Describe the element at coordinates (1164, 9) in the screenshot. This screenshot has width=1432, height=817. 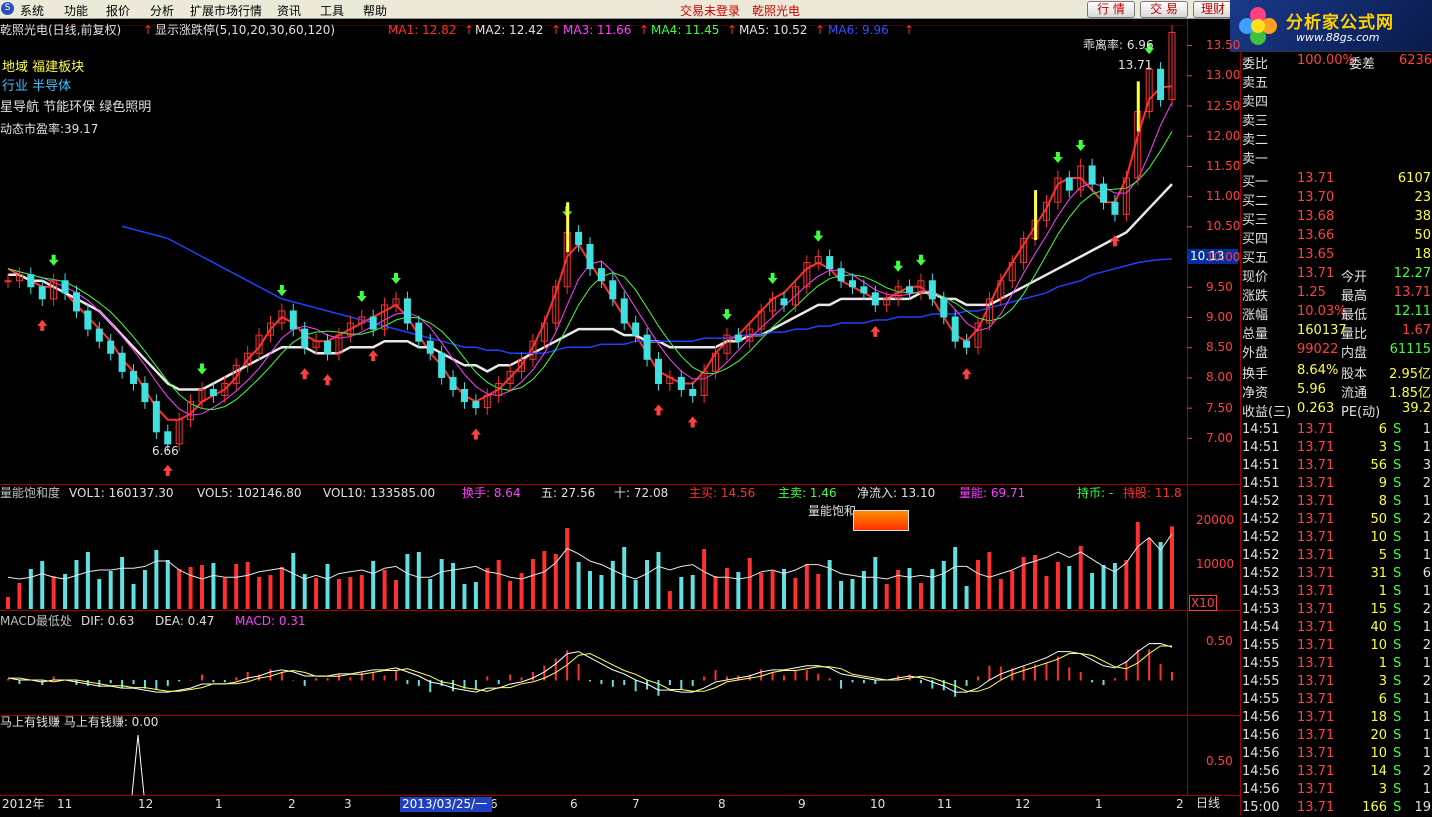
I see `trade-button: 交 易` at that location.